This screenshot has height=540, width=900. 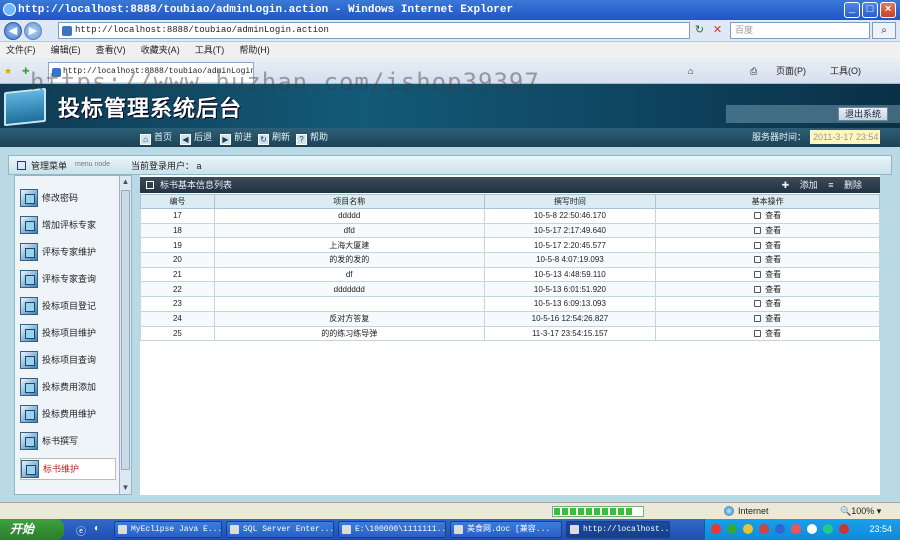 I want to click on back-button: ◀, so click(x=13, y=31).